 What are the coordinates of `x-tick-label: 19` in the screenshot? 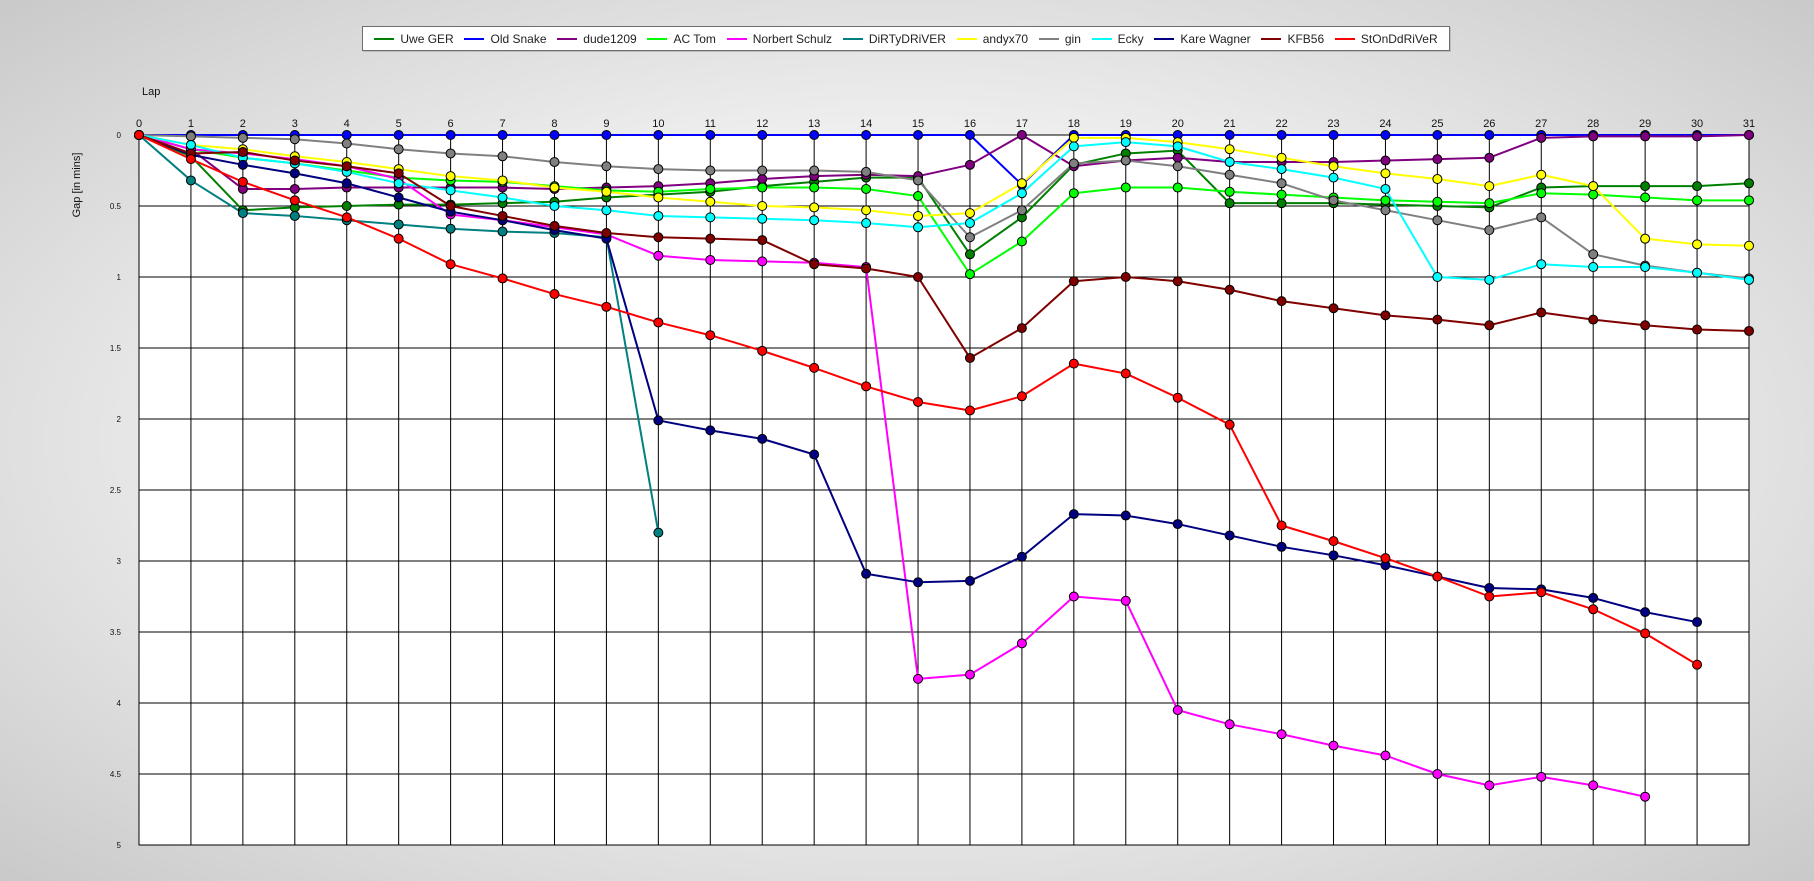 It's located at (1126, 124).